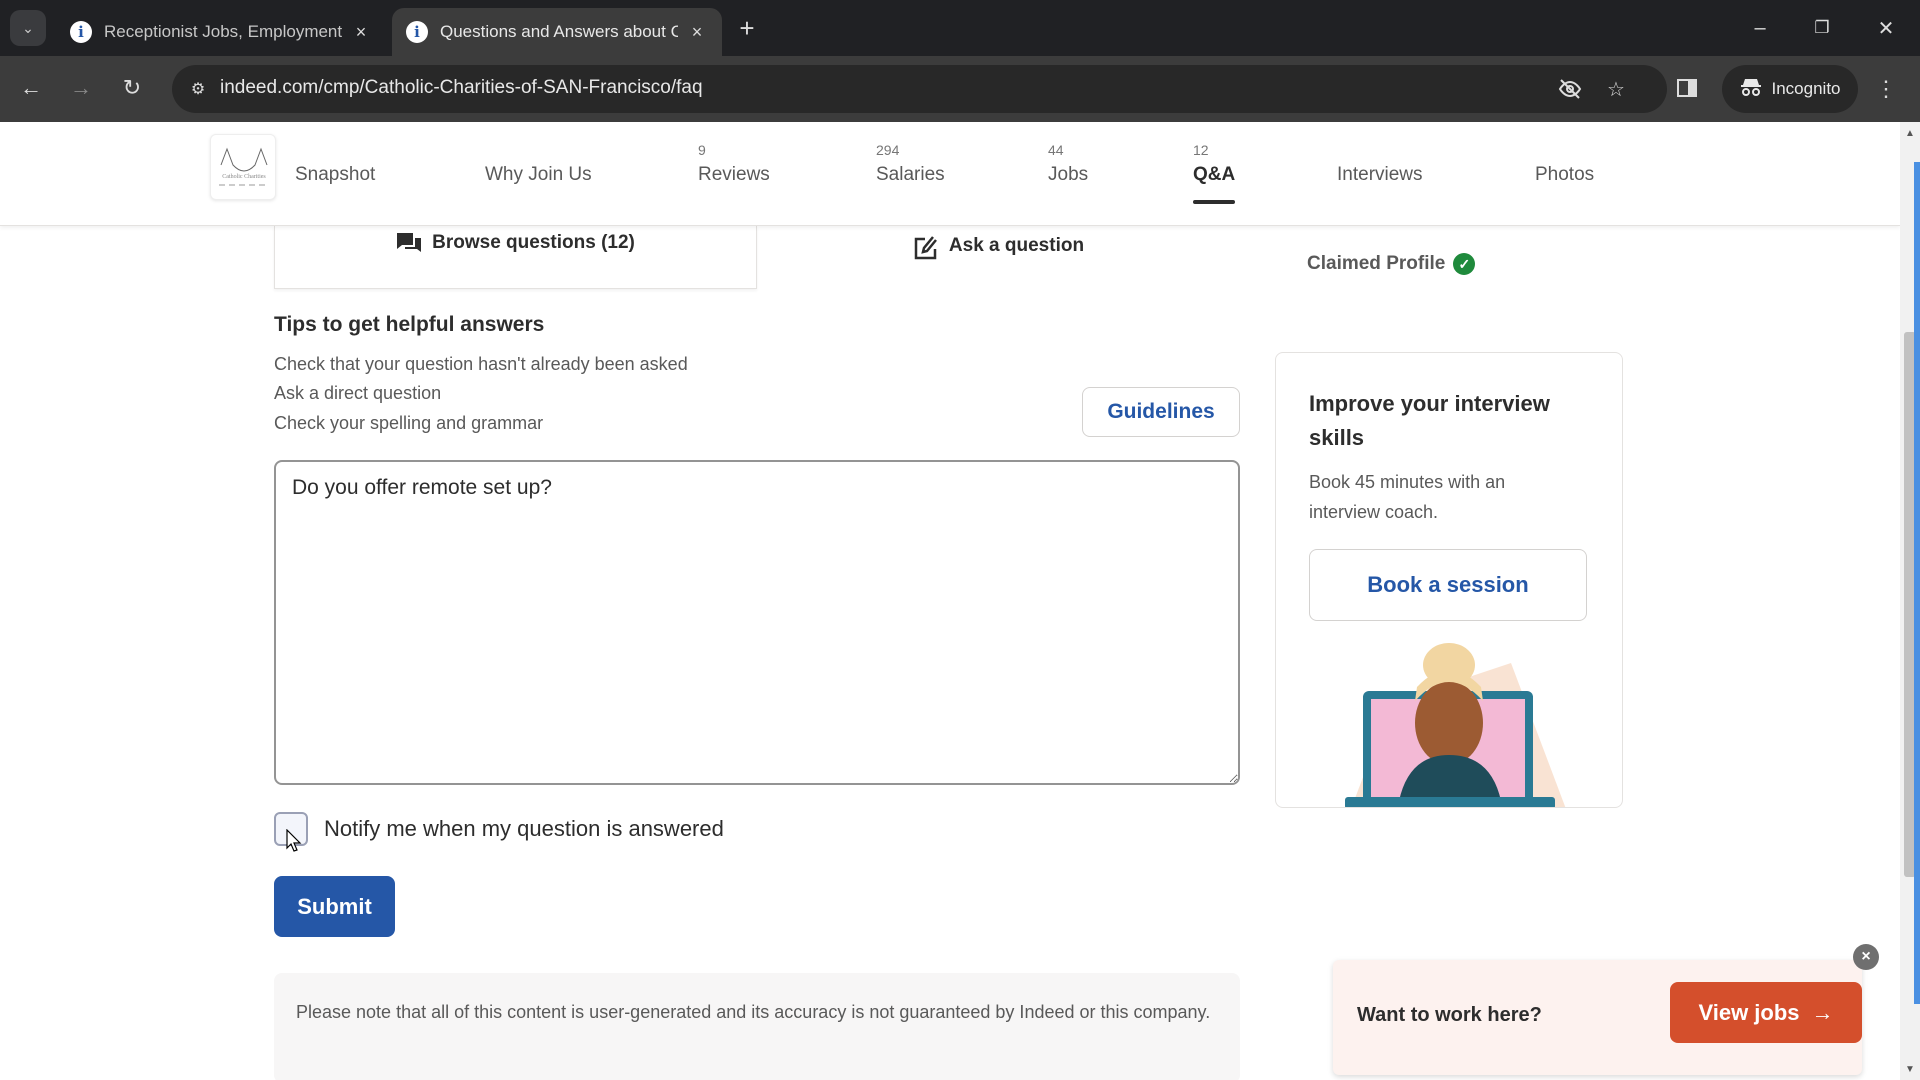 This screenshot has height=1080, width=1920. Describe the element at coordinates (1806, 88) in the screenshot. I see `incognito-label: Incognito` at that location.